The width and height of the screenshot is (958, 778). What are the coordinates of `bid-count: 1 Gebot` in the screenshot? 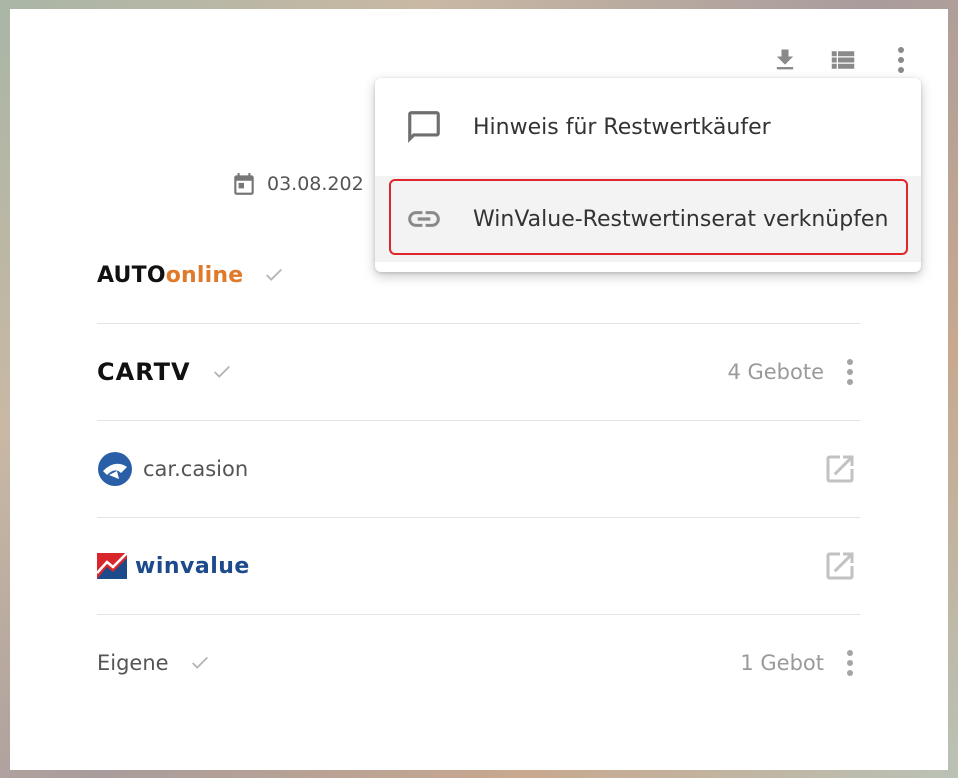 It's located at (782, 663).